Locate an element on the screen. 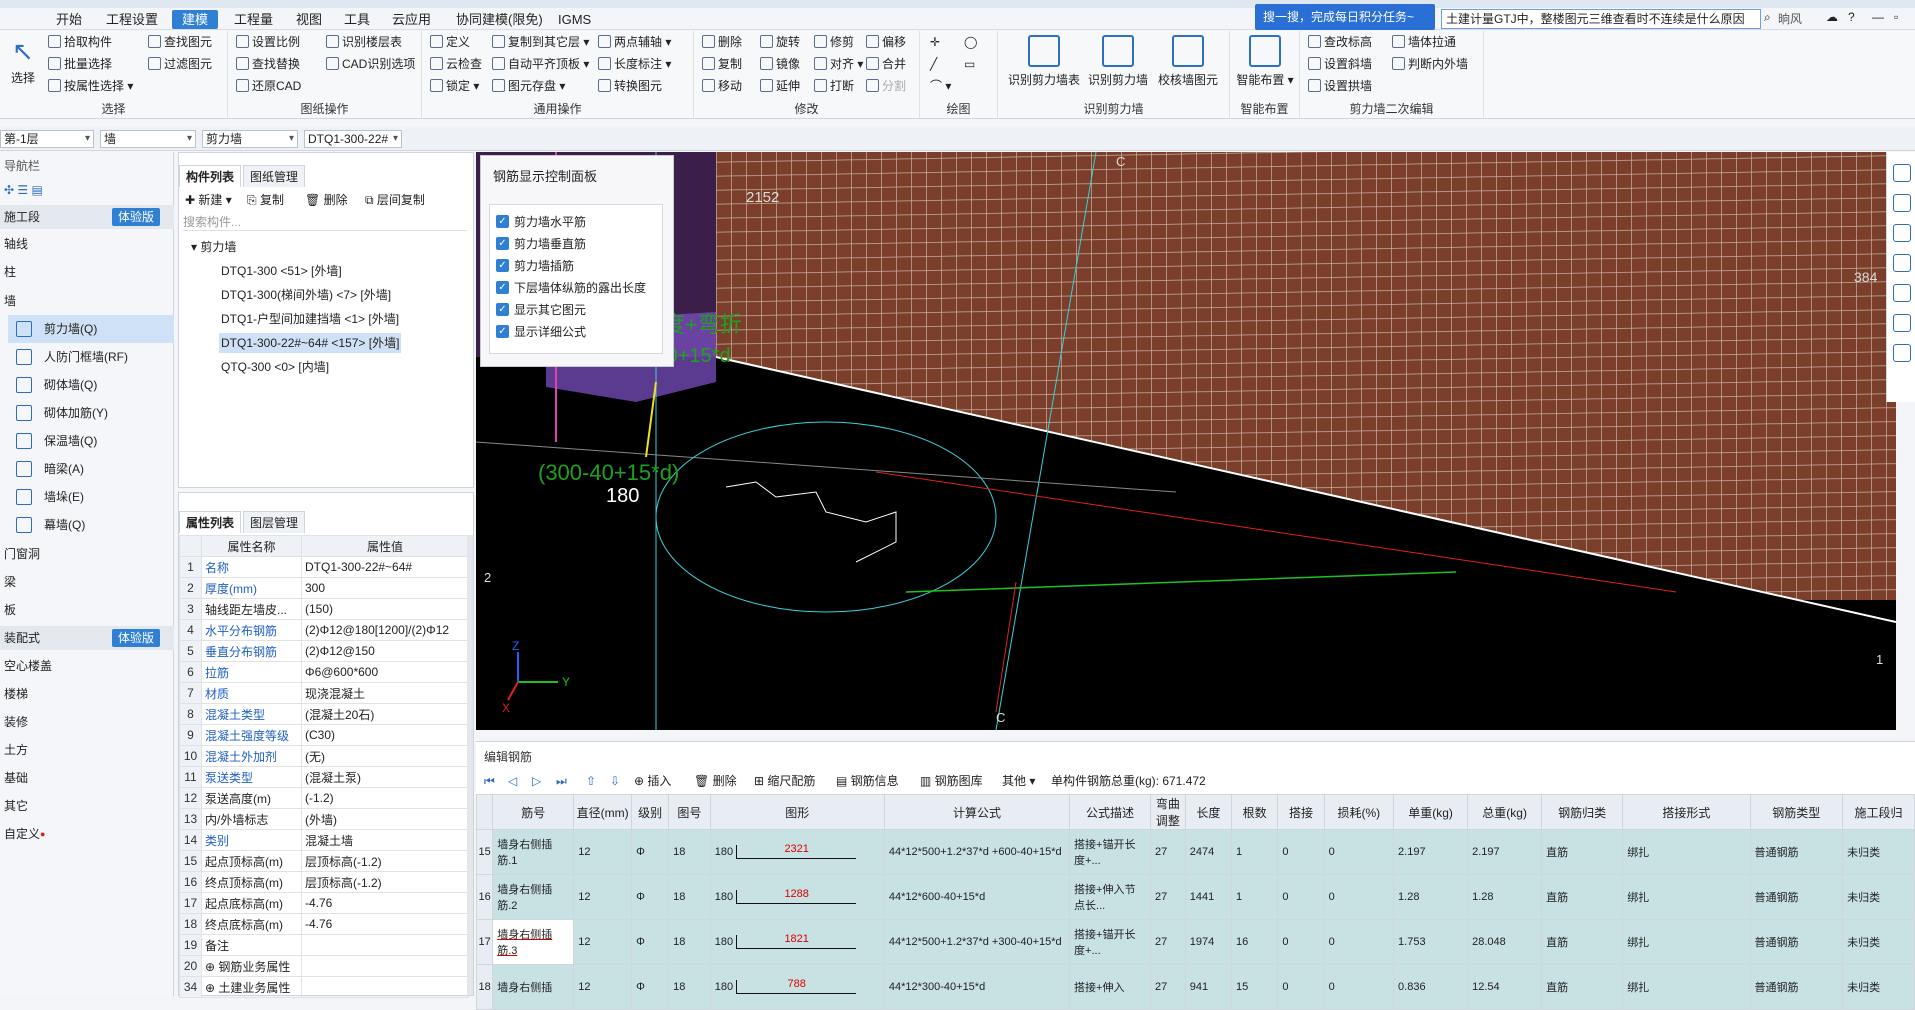 The width and height of the screenshot is (1915, 1010). opt-show-others: ✓ 显示其它图元 is located at coordinates (541, 310).